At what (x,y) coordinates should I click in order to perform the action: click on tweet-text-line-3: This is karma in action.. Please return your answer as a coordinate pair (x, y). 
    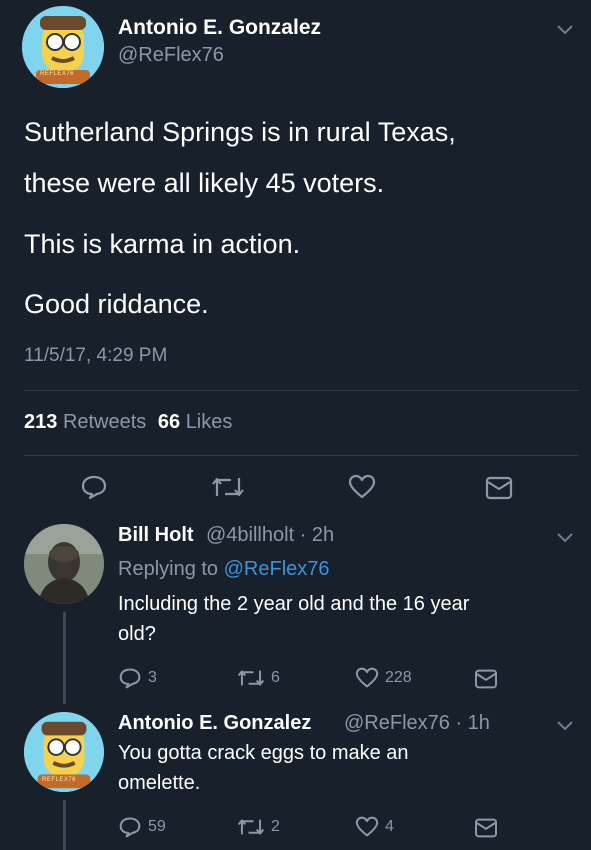
    Looking at the image, I should click on (162, 244).